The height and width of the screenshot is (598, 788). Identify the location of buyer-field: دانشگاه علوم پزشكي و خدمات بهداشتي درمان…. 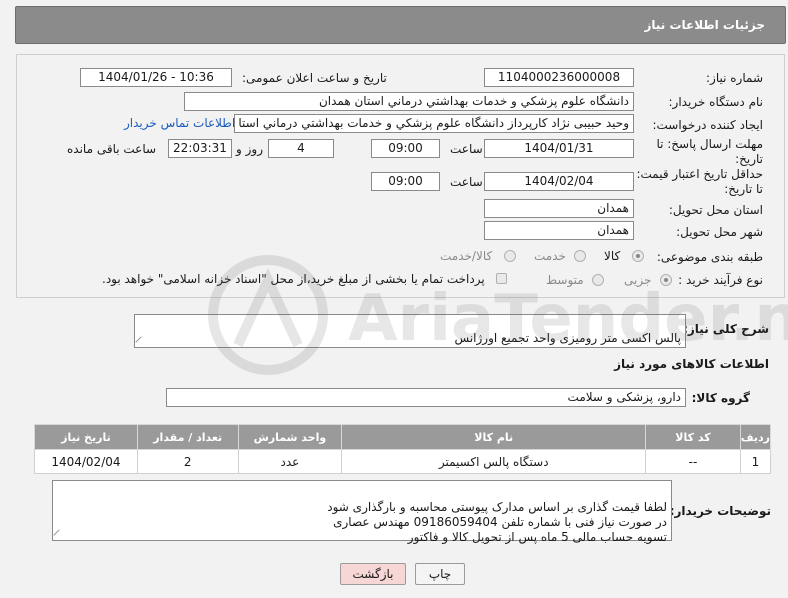
(409, 101).